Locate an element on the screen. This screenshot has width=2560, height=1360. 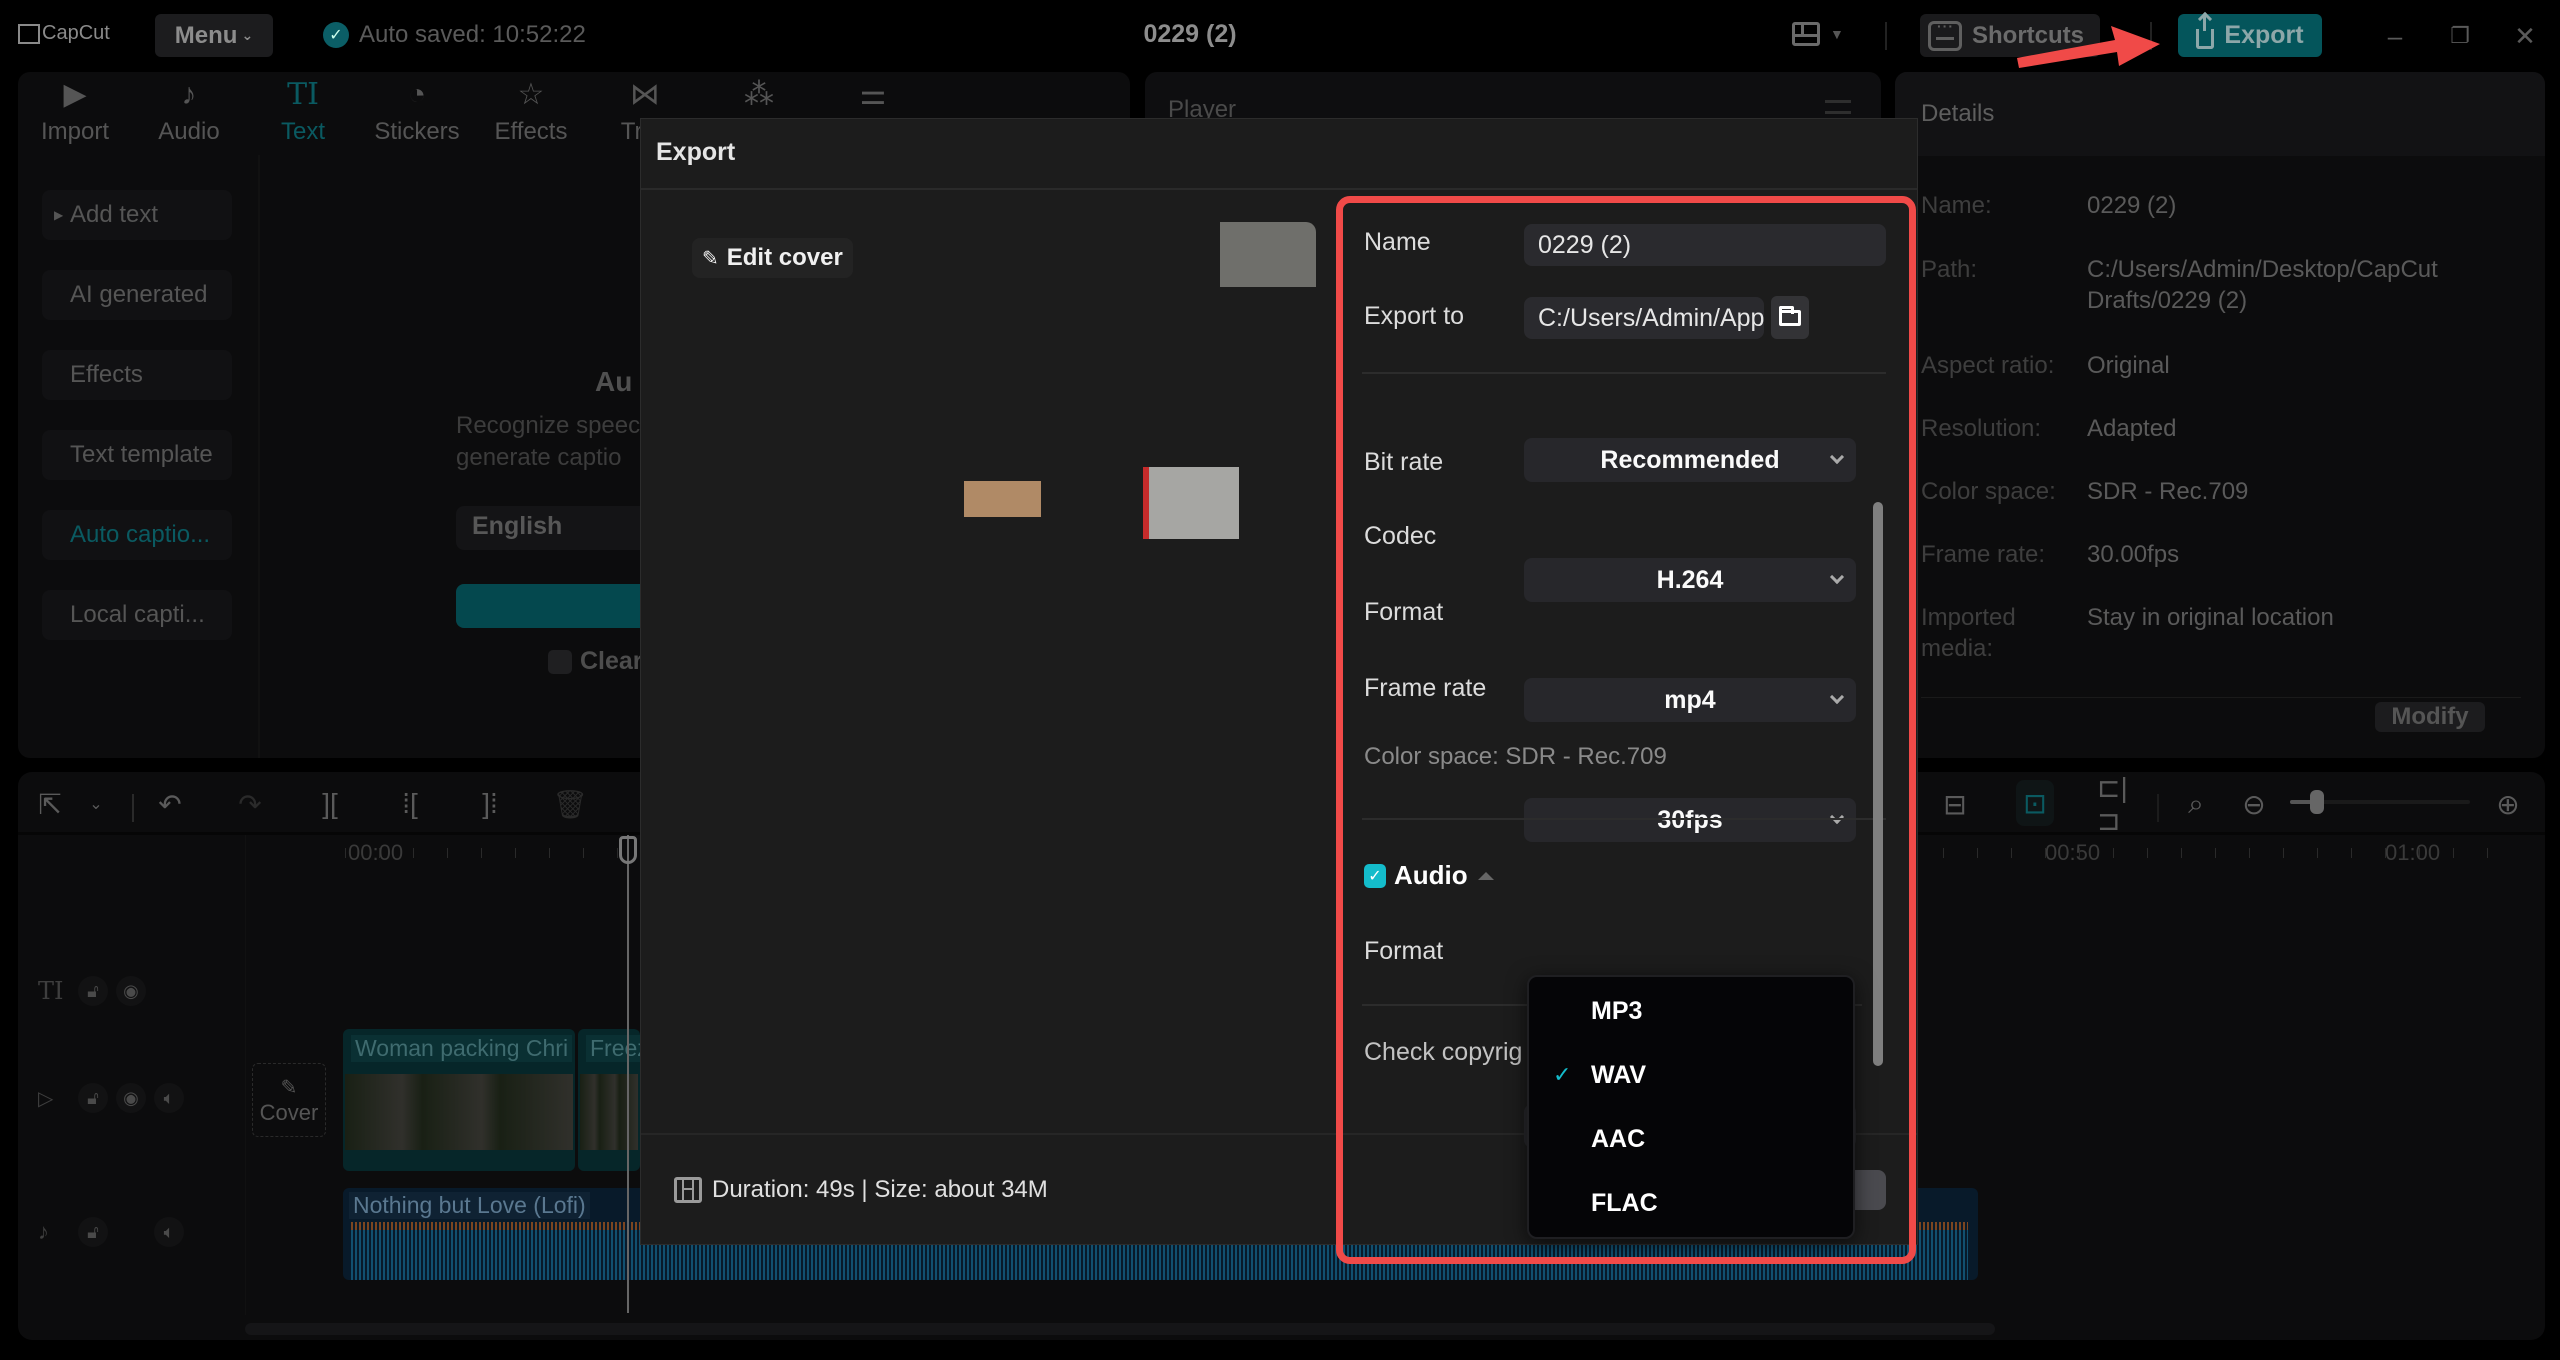
collapse-icon is located at coordinates (1485, 875).